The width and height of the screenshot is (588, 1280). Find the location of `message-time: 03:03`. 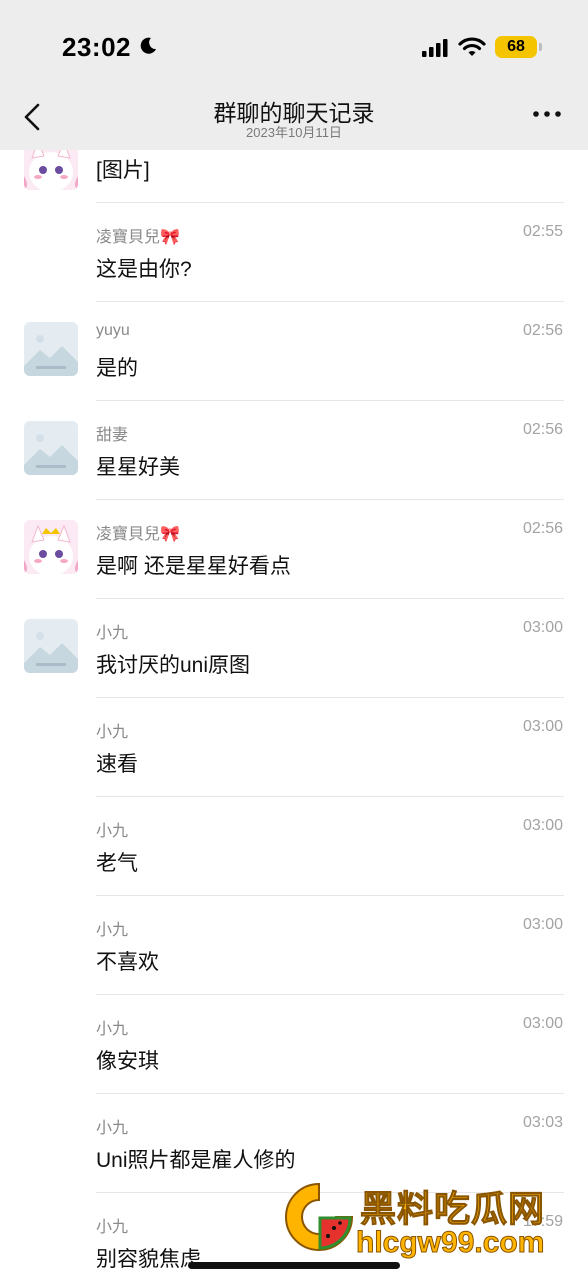

message-time: 03:03 is located at coordinates (542, 1122).